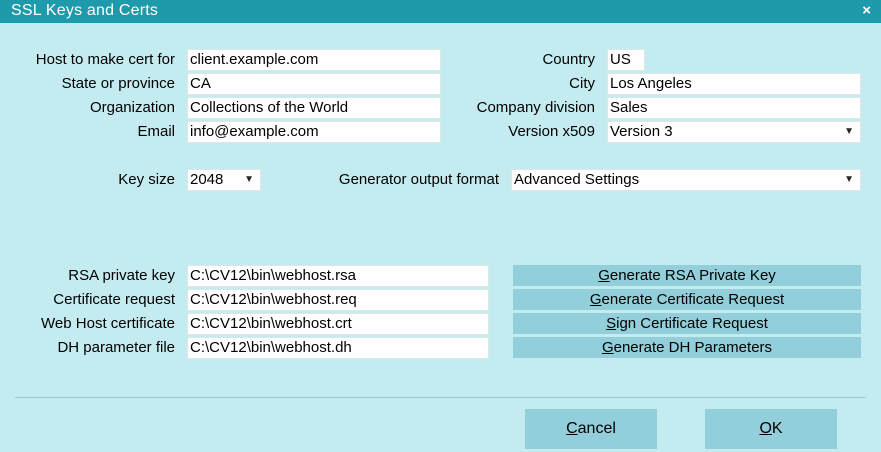  Describe the element at coordinates (156, 131) in the screenshot. I see `email-label: Email` at that location.